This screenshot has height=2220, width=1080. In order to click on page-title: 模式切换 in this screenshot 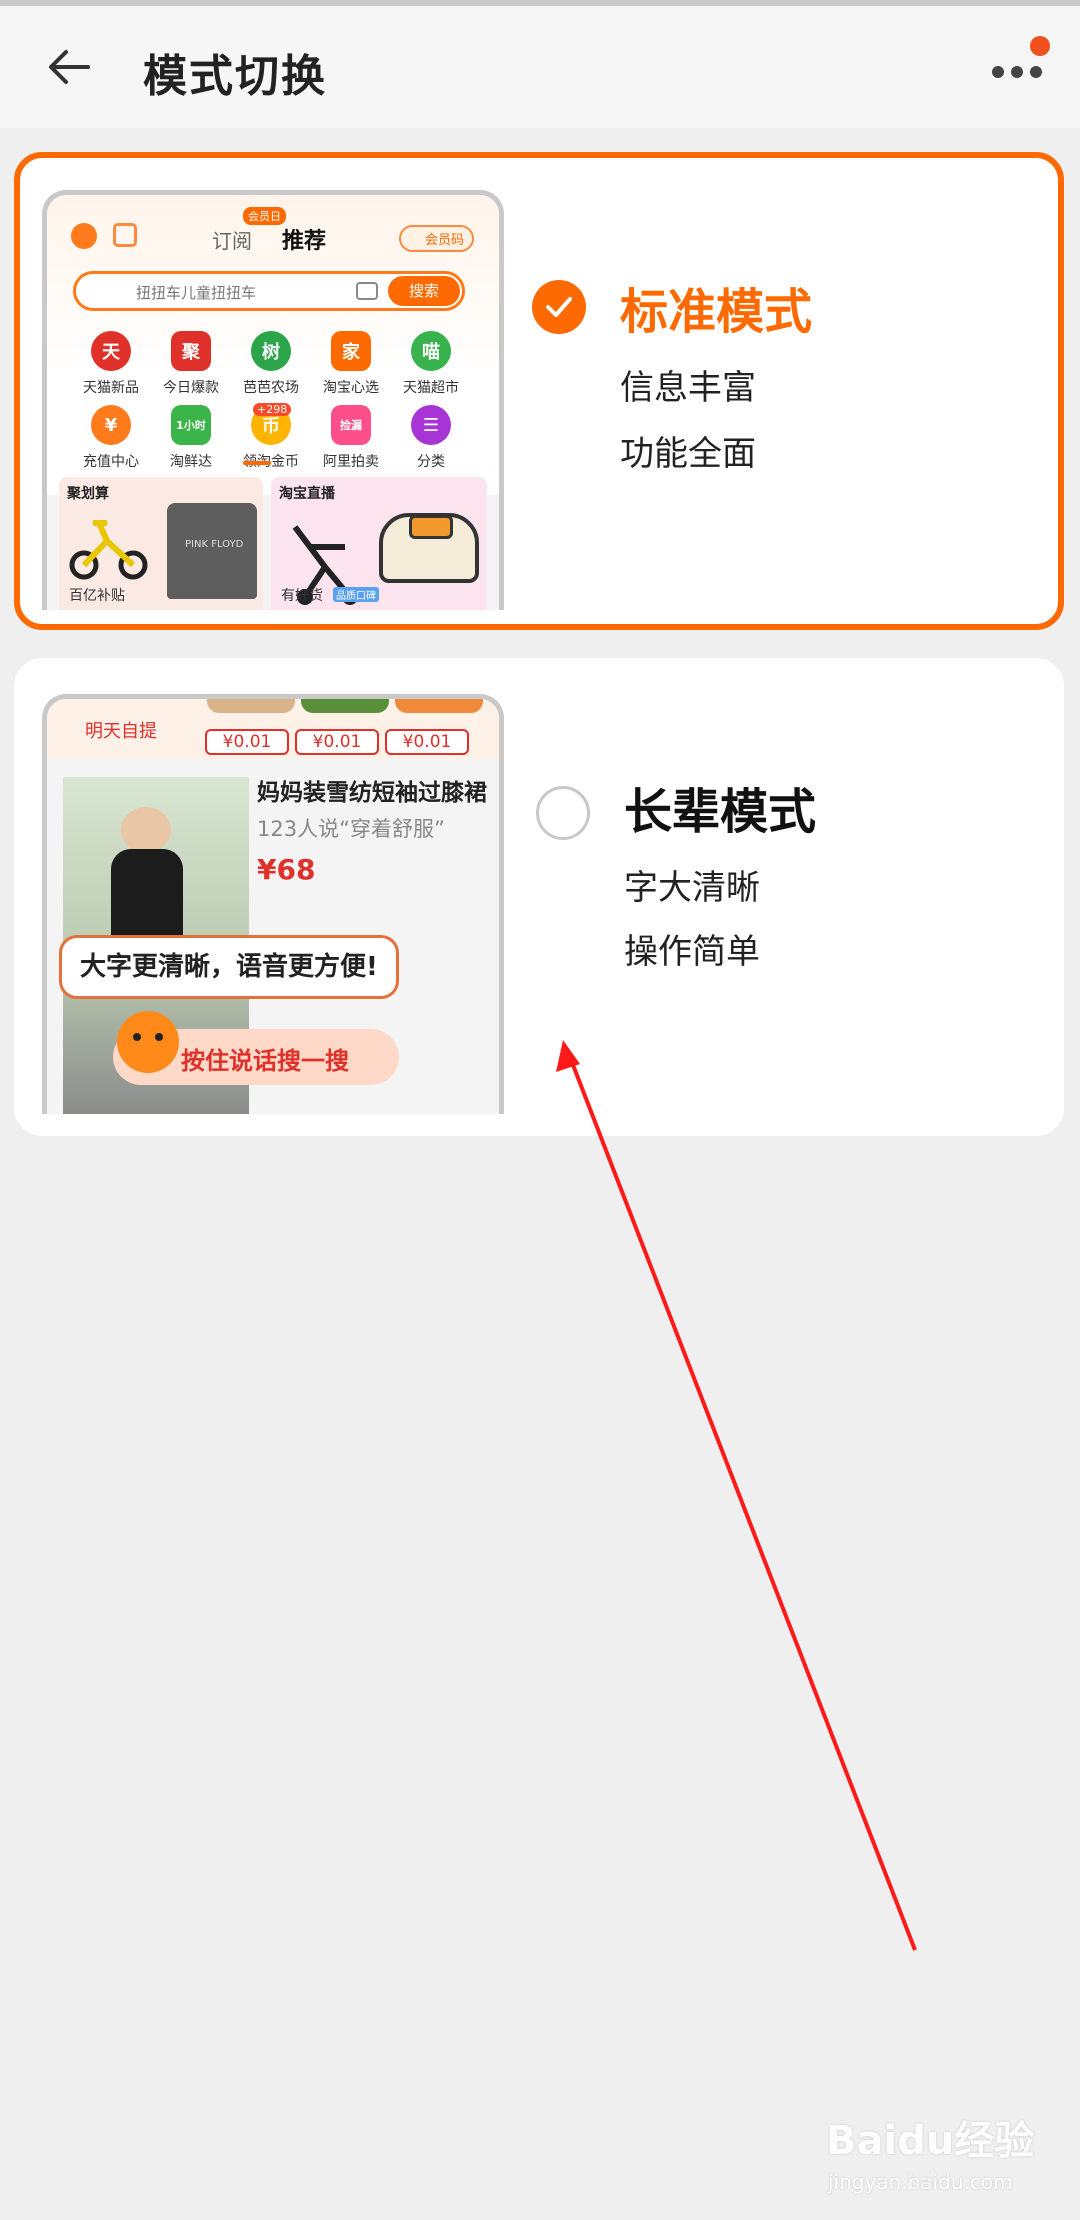, I will do `click(235, 76)`.